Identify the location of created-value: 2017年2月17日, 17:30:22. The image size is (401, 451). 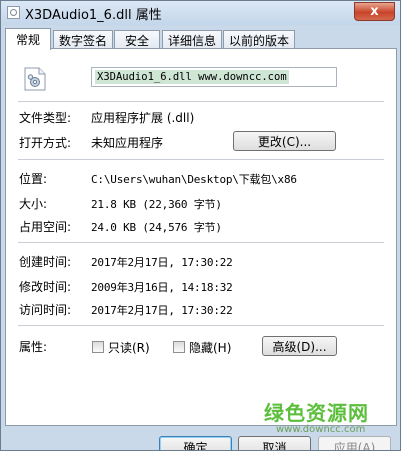
(162, 262).